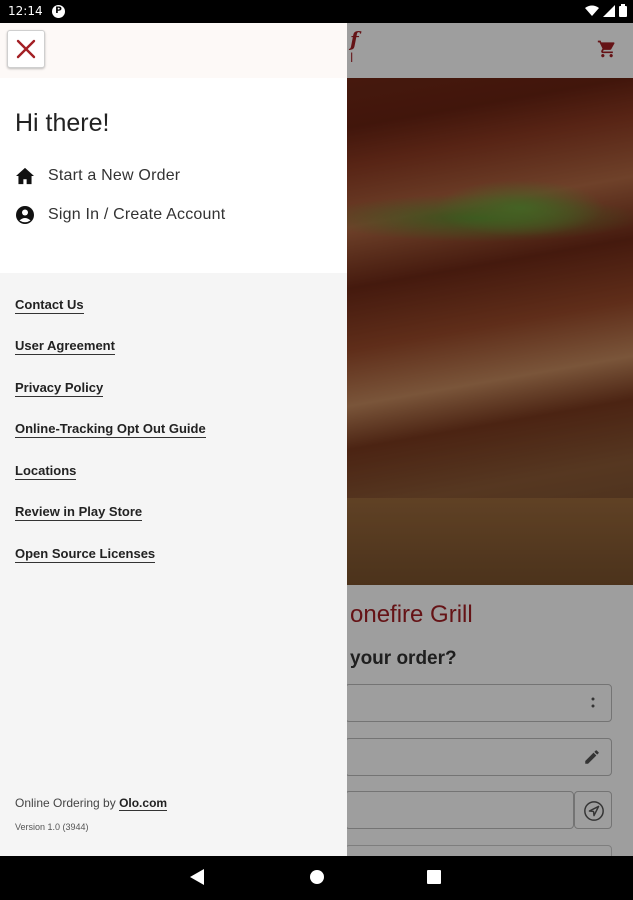  I want to click on nav-item-label: Sign In / Create Account, so click(137, 214).